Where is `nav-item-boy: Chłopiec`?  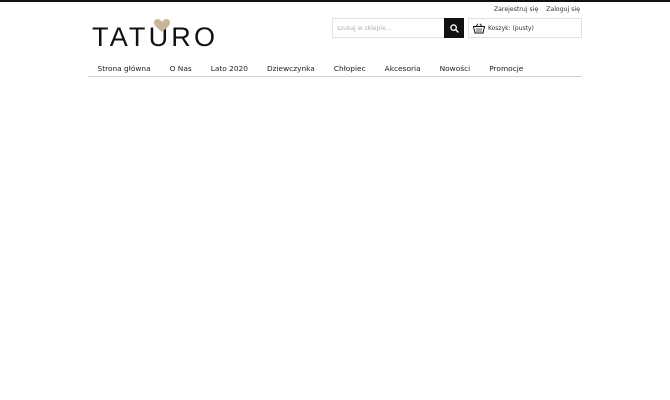
nav-item-boy: Chłopiec is located at coordinates (349, 69).